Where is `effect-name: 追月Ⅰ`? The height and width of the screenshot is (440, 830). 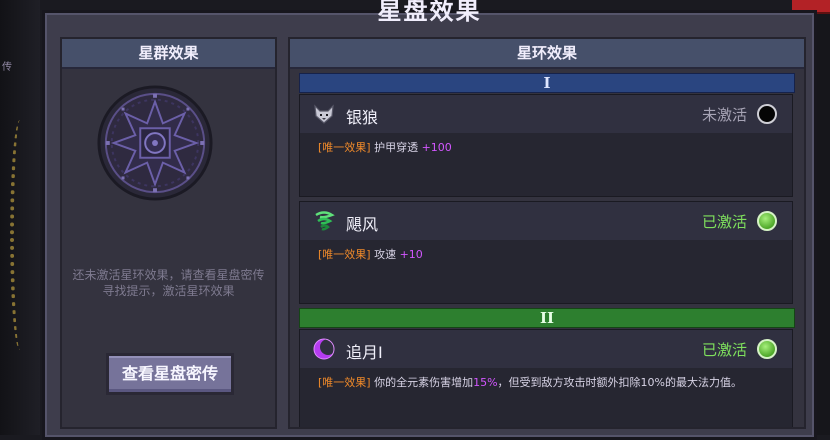 effect-name: 追月Ⅰ is located at coordinates (364, 352).